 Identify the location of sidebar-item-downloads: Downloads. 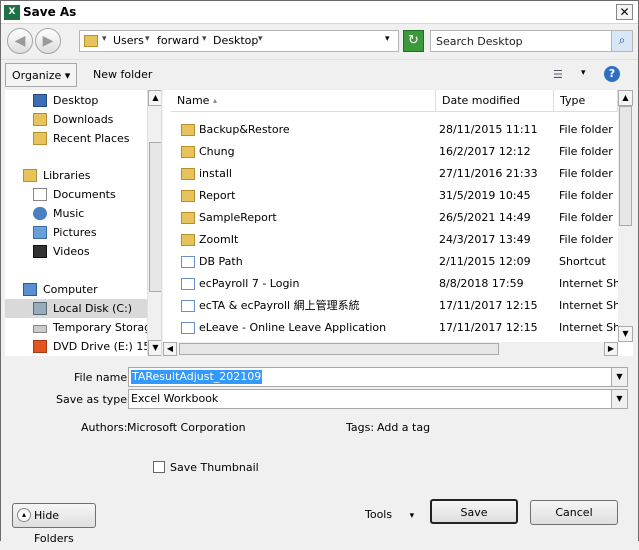
(76, 119).